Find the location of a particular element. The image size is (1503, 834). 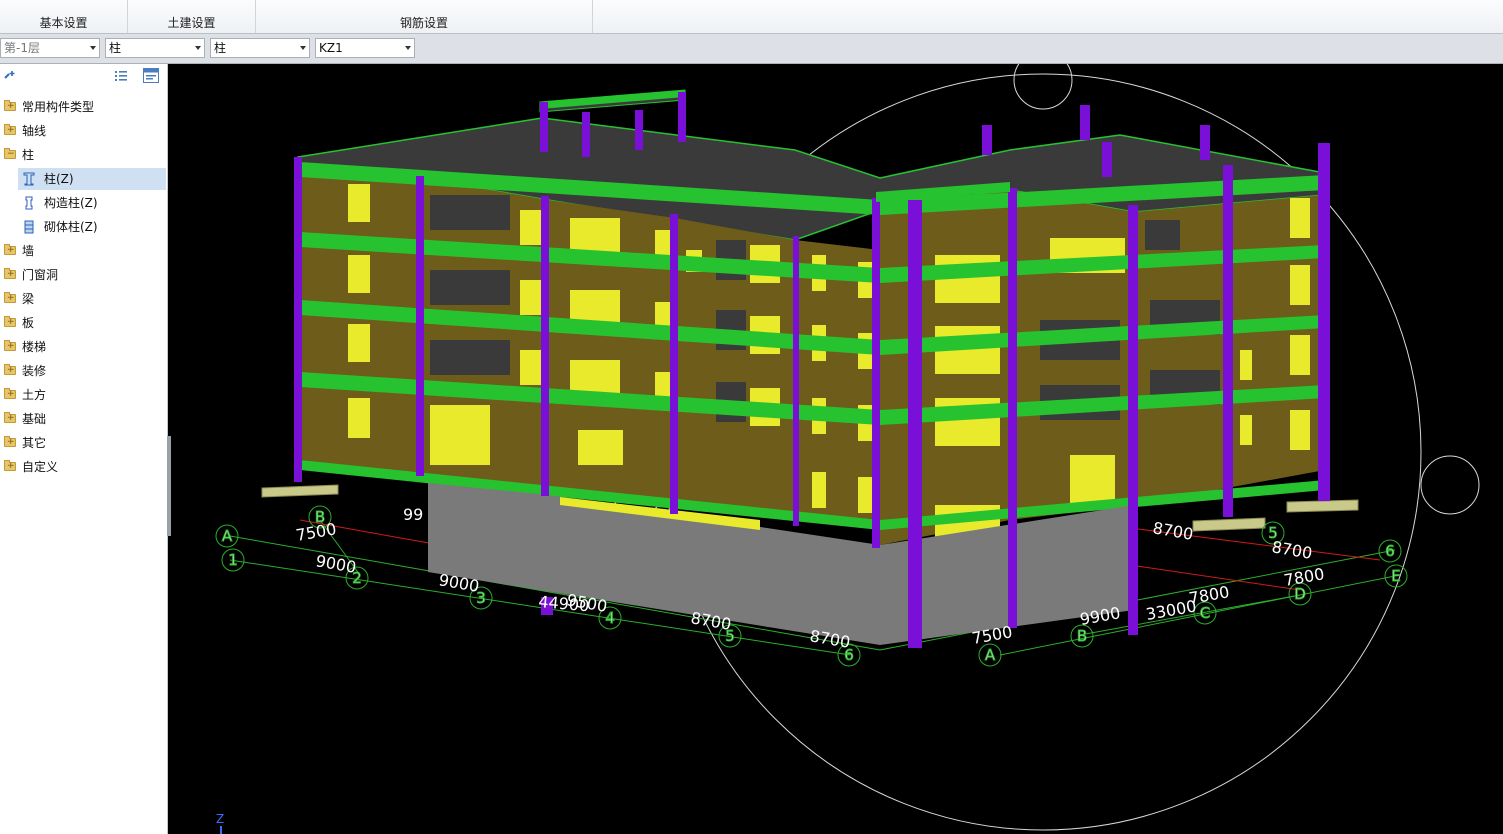

masonry-column-icon is located at coordinates (29, 227).